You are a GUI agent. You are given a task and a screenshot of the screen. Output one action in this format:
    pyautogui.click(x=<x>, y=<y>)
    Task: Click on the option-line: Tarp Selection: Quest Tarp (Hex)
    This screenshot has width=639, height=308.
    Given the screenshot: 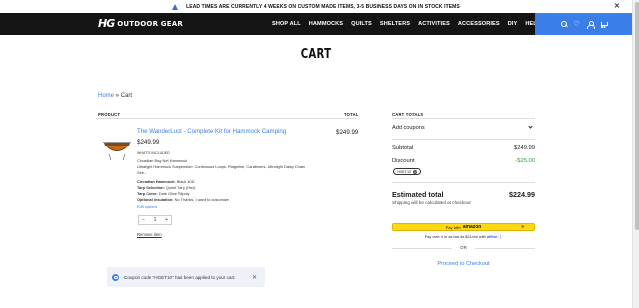 What is the action you would take?
    pyautogui.click(x=166, y=187)
    